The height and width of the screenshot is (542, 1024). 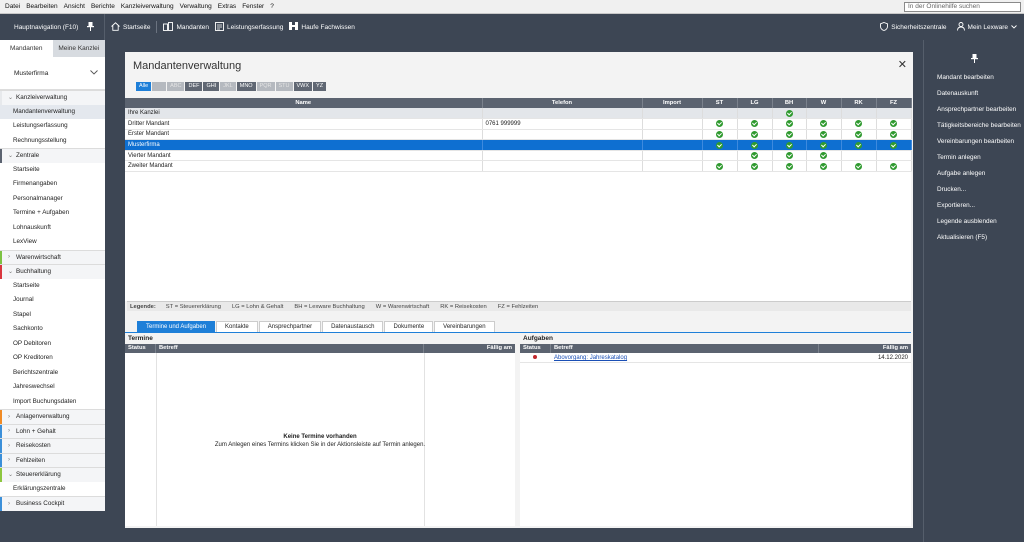 What do you see at coordinates (303, 86) in the screenshot?
I see `filter-vwx: VWX` at bounding box center [303, 86].